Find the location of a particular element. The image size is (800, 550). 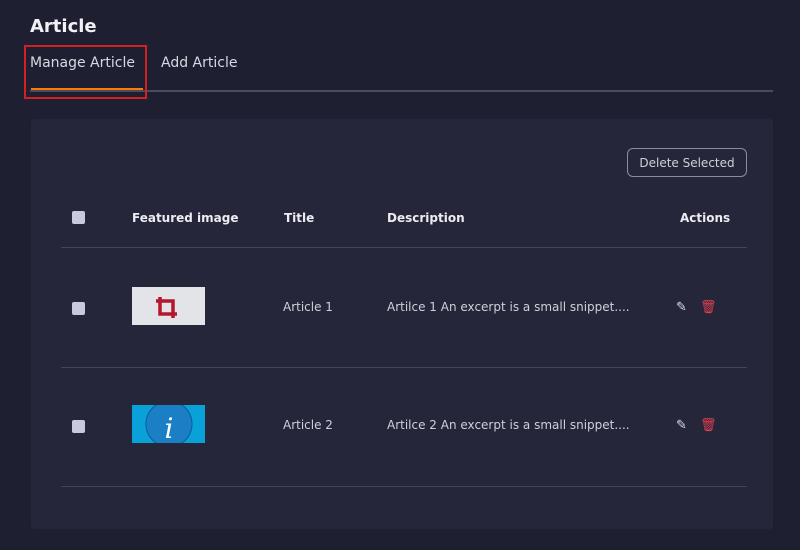

page-title: Article is located at coordinates (63, 26).